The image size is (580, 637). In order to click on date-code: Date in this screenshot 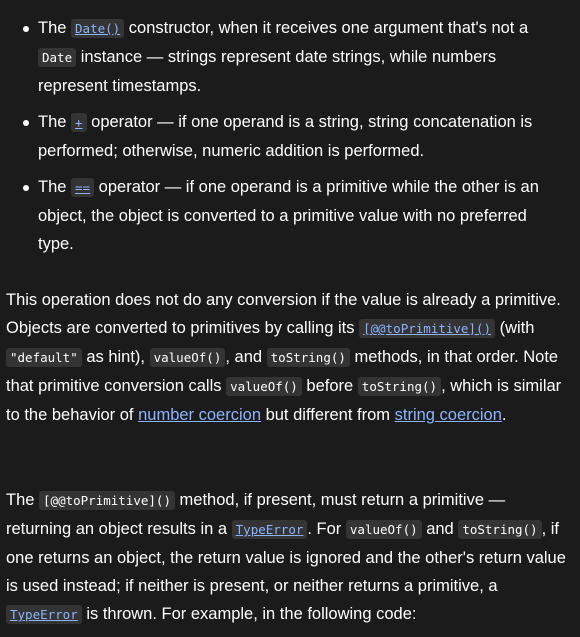, I will do `click(57, 57)`.